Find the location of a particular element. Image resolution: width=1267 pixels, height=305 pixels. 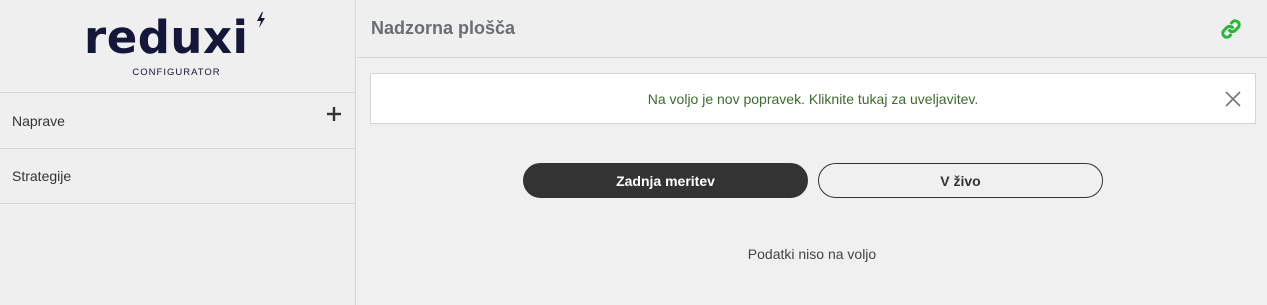

sidebar-item-strategije: Strategije is located at coordinates (177, 176).